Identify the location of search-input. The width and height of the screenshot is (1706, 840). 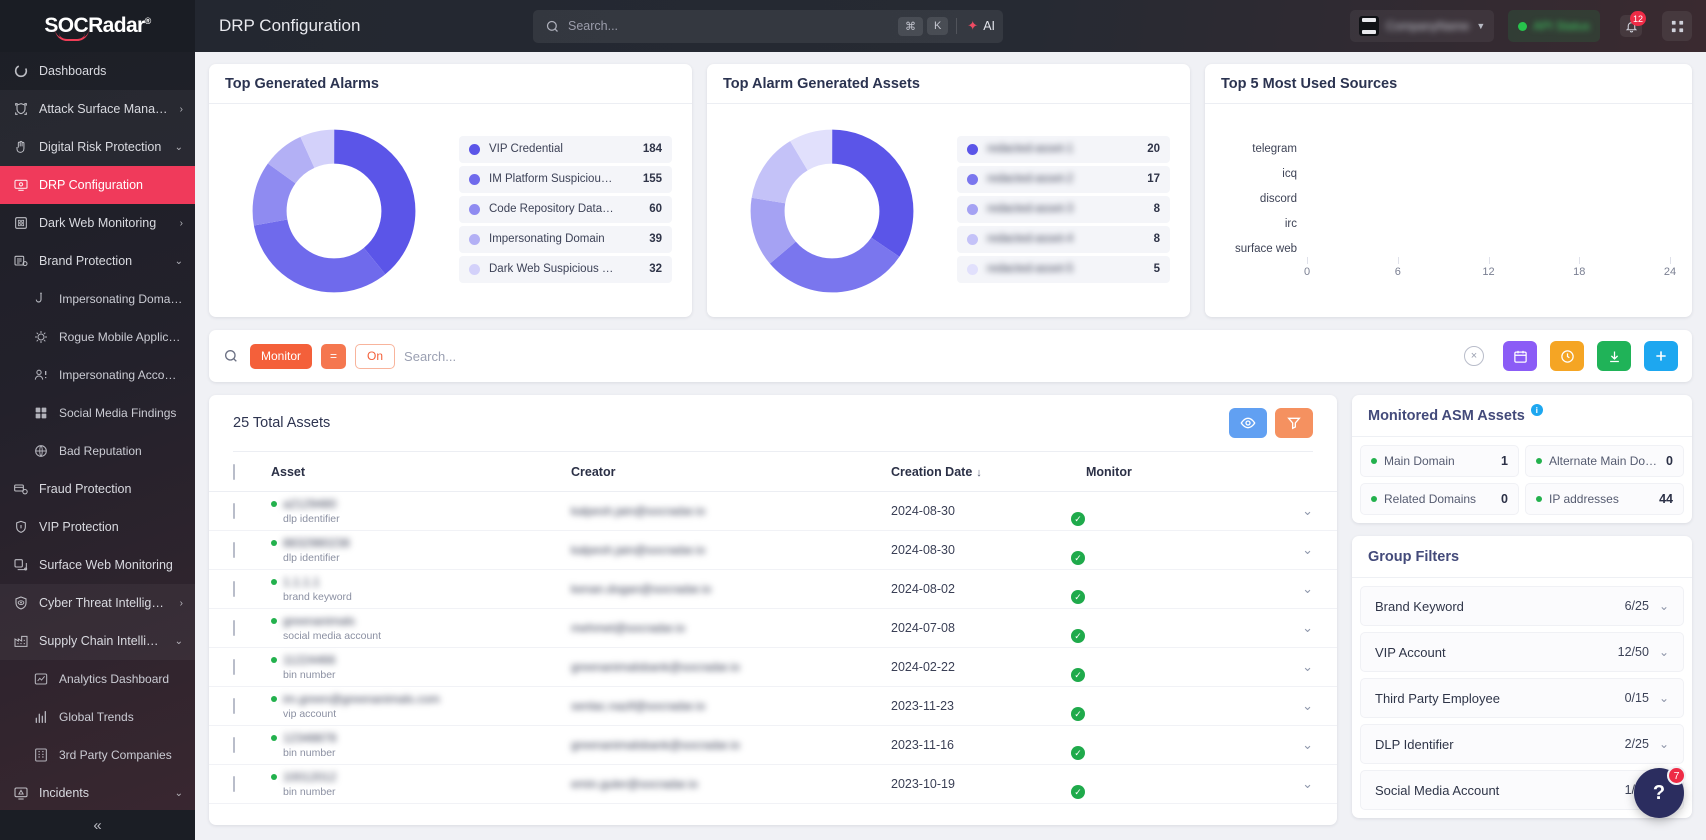
(731, 26).